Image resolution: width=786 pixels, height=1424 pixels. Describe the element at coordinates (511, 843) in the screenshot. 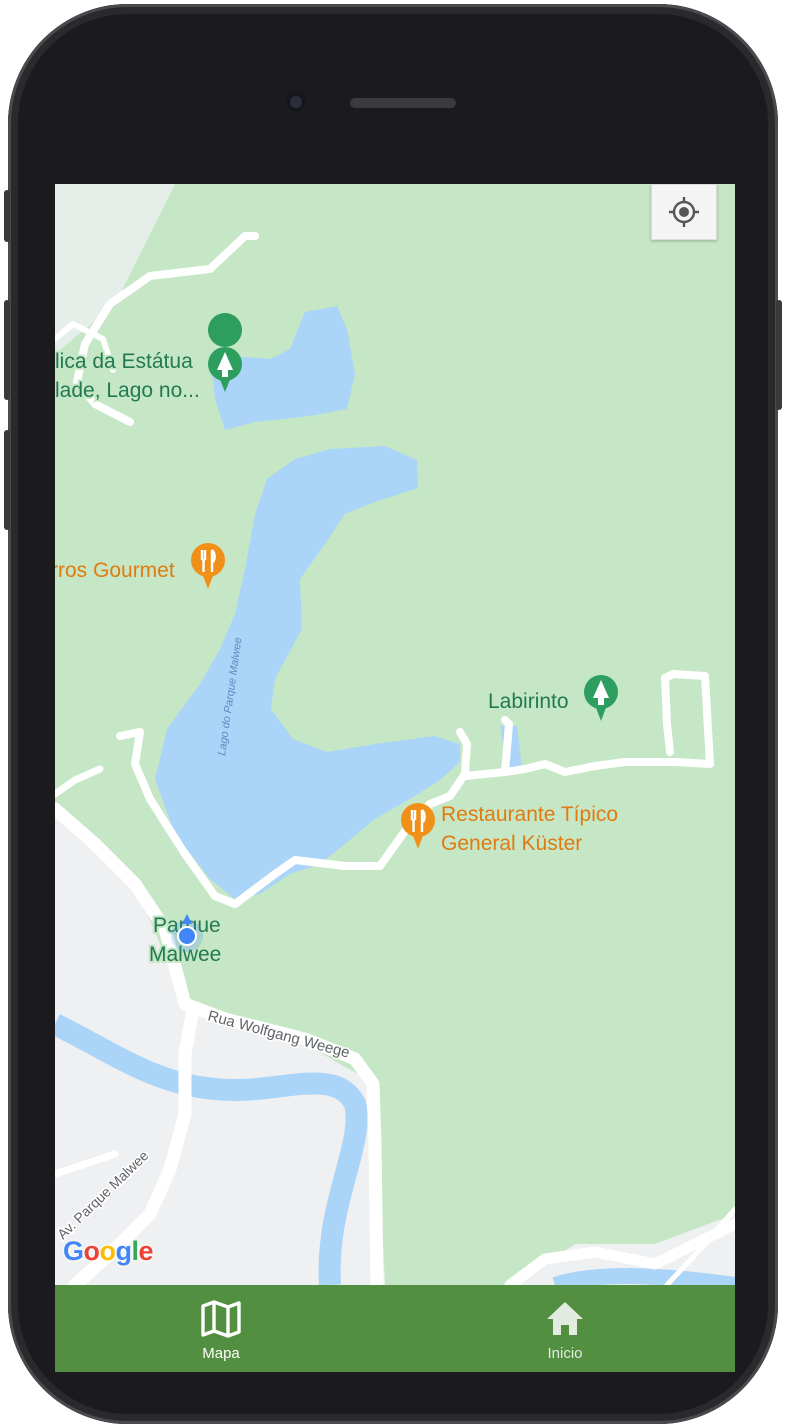

I see `place-label-tipico-2: General Küster` at that location.